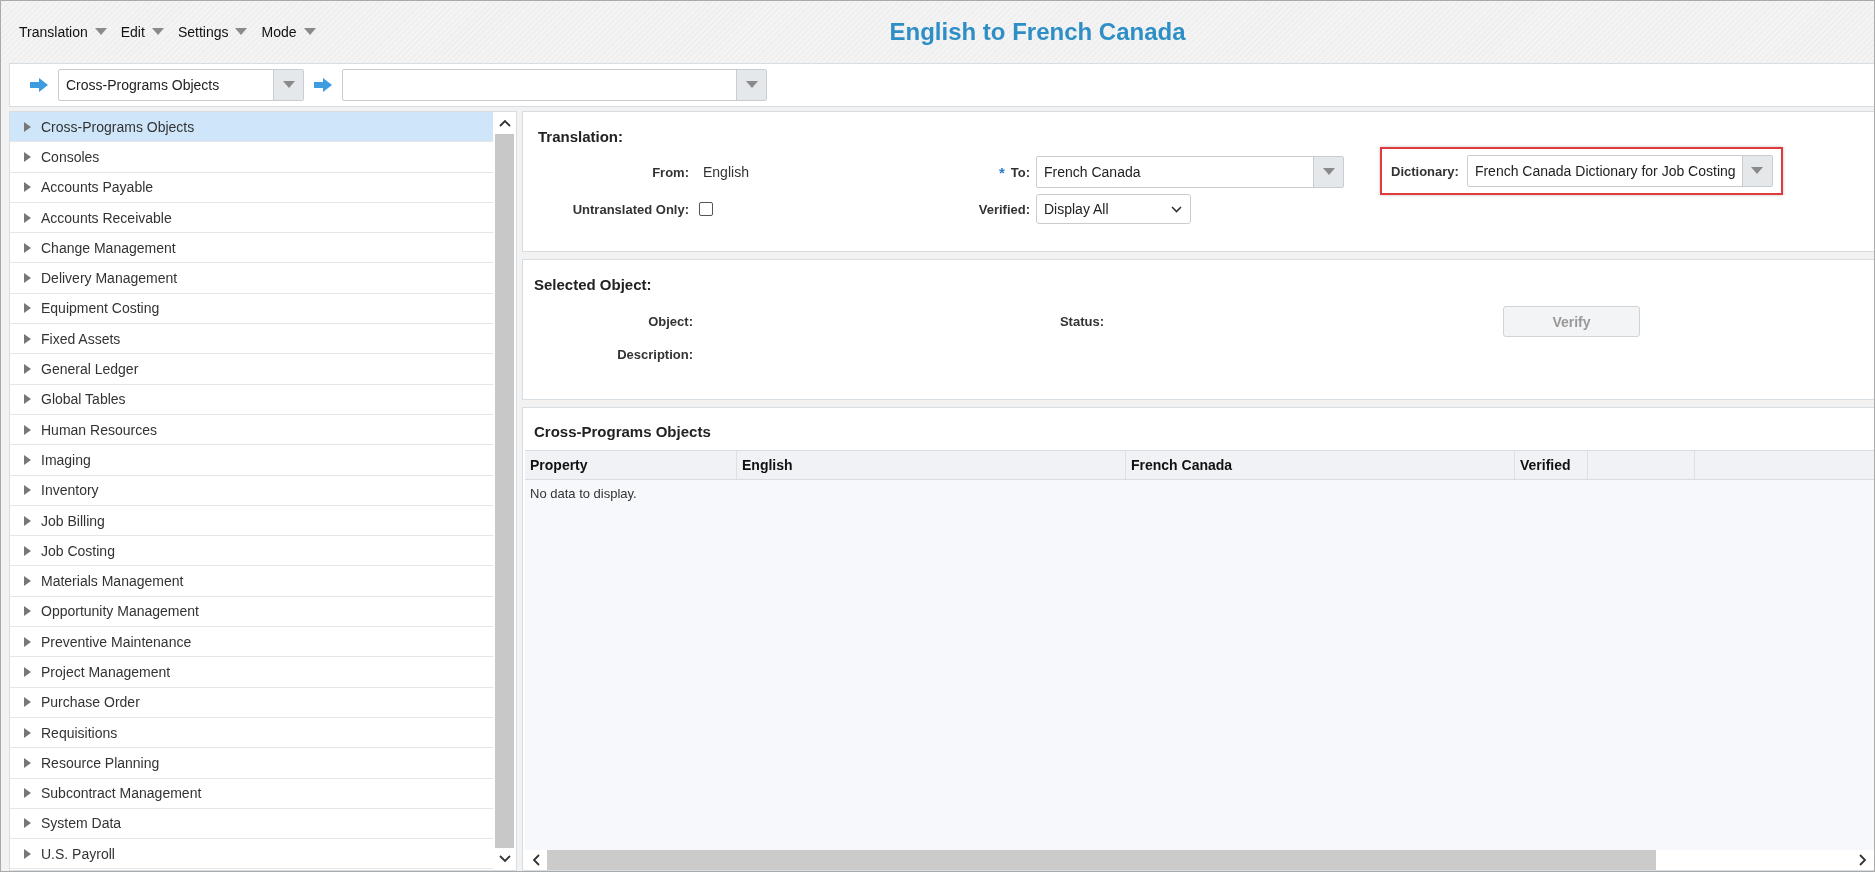 The width and height of the screenshot is (1875, 872). Describe the element at coordinates (251, 369) in the screenshot. I see `tree-item: General Ledger` at that location.